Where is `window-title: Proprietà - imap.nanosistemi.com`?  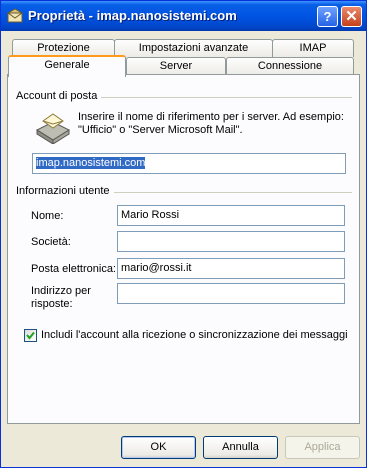 window-title: Proprietà - imap.nanosistemi.com is located at coordinates (132, 15).